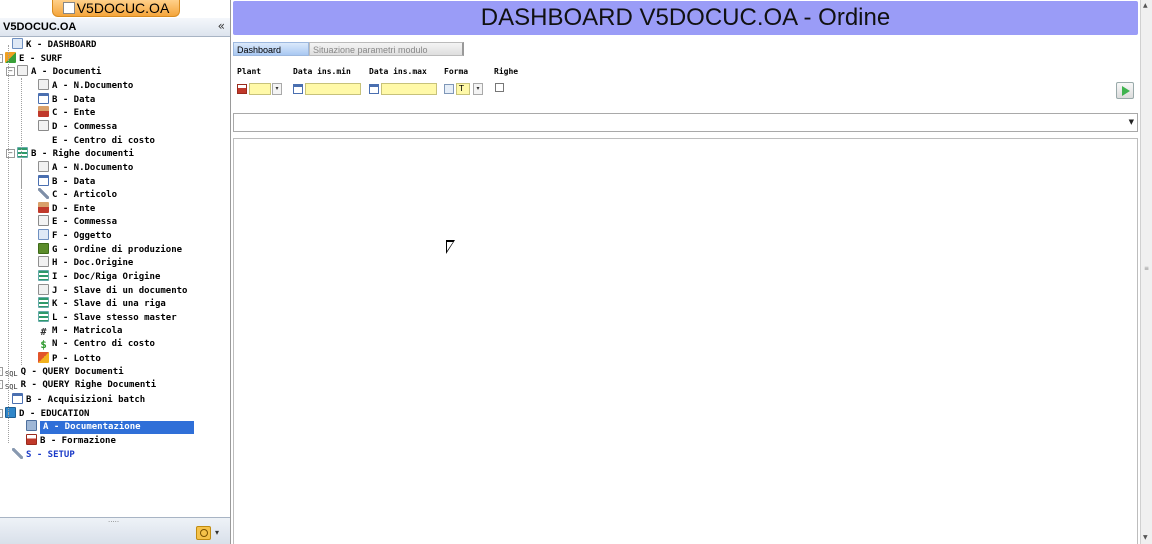  What do you see at coordinates (78, 399) in the screenshot?
I see `tree-item: B - Acquisizioni batch` at bounding box center [78, 399].